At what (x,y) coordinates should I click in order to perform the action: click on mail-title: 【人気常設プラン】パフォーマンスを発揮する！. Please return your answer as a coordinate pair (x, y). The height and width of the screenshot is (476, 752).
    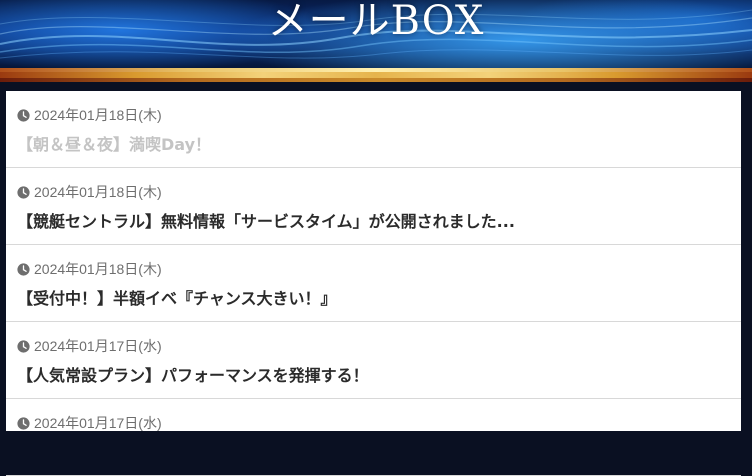
    Looking at the image, I should click on (193, 374).